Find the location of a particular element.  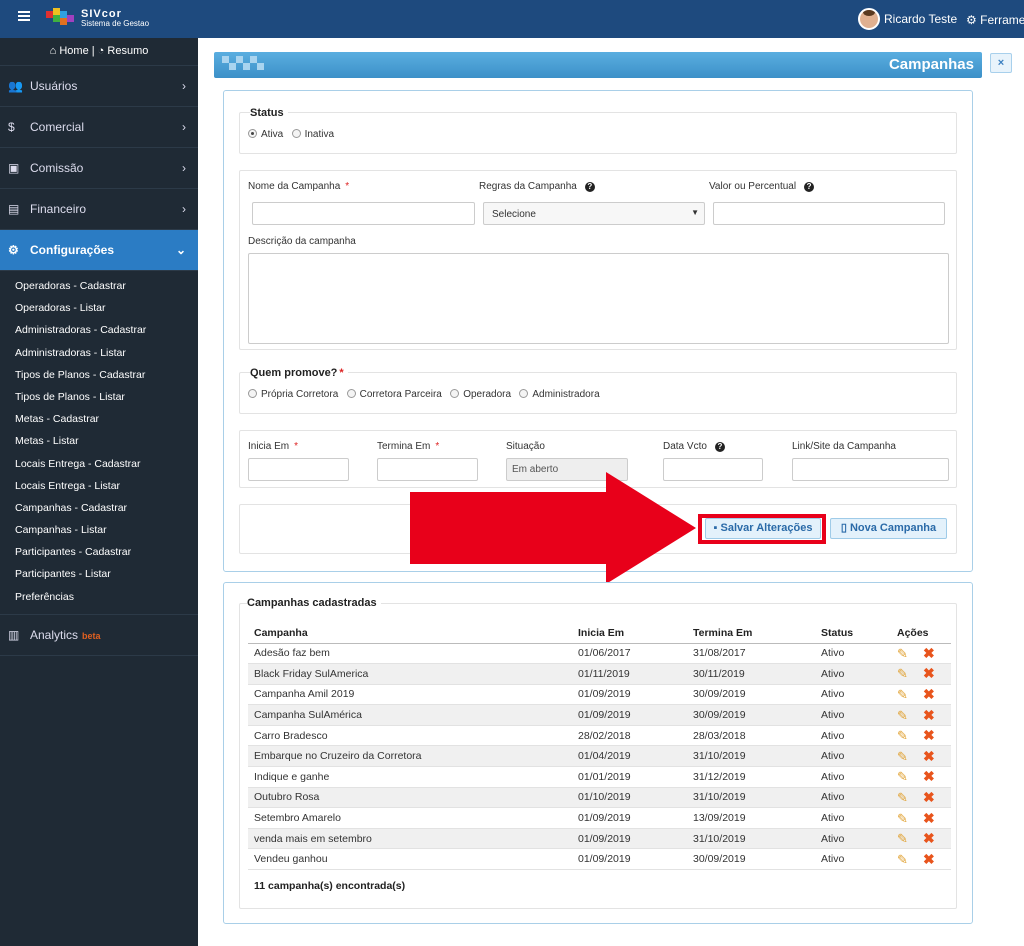

radio-ativa is located at coordinates (252, 133).